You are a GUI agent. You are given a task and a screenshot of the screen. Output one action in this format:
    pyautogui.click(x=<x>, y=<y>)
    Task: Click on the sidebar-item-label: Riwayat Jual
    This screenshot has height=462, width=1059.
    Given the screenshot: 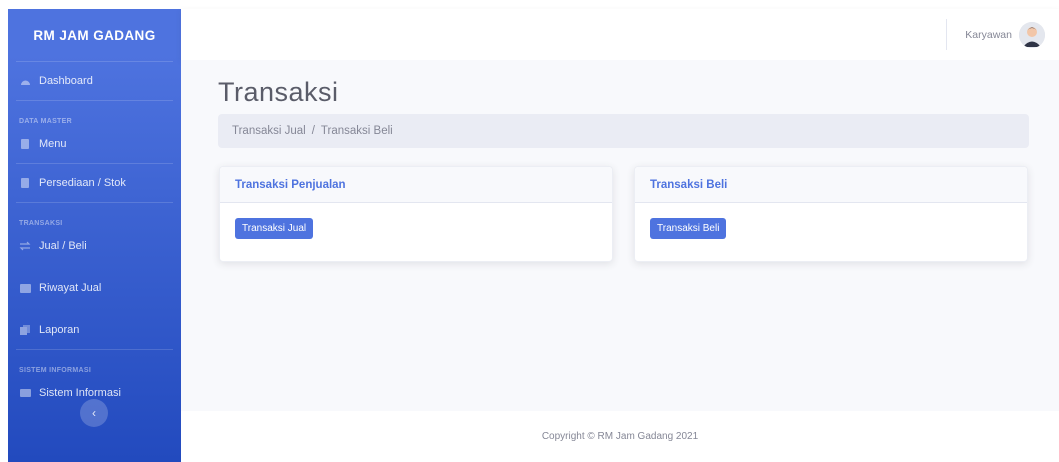 What is the action you would take?
    pyautogui.click(x=70, y=288)
    